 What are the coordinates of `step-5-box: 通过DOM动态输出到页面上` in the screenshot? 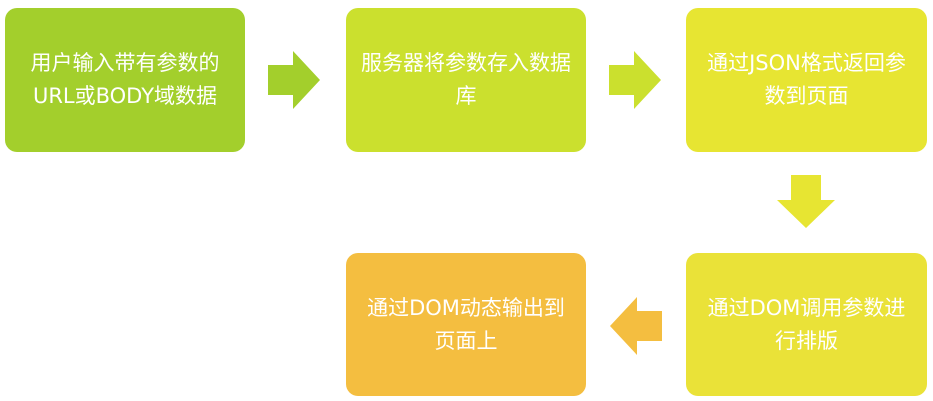 It's located at (466, 324).